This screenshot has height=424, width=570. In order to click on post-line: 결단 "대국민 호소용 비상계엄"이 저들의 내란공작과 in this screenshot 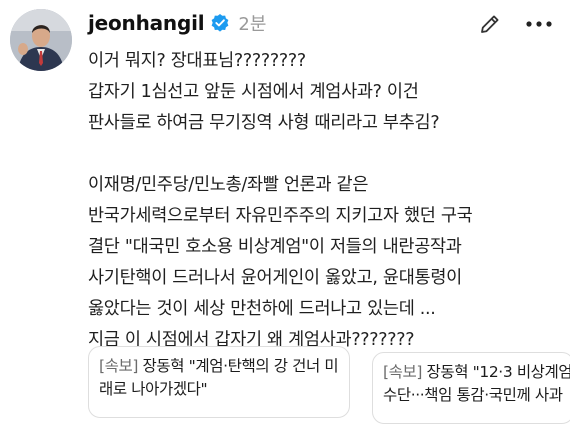, I will do `click(275, 247)`.